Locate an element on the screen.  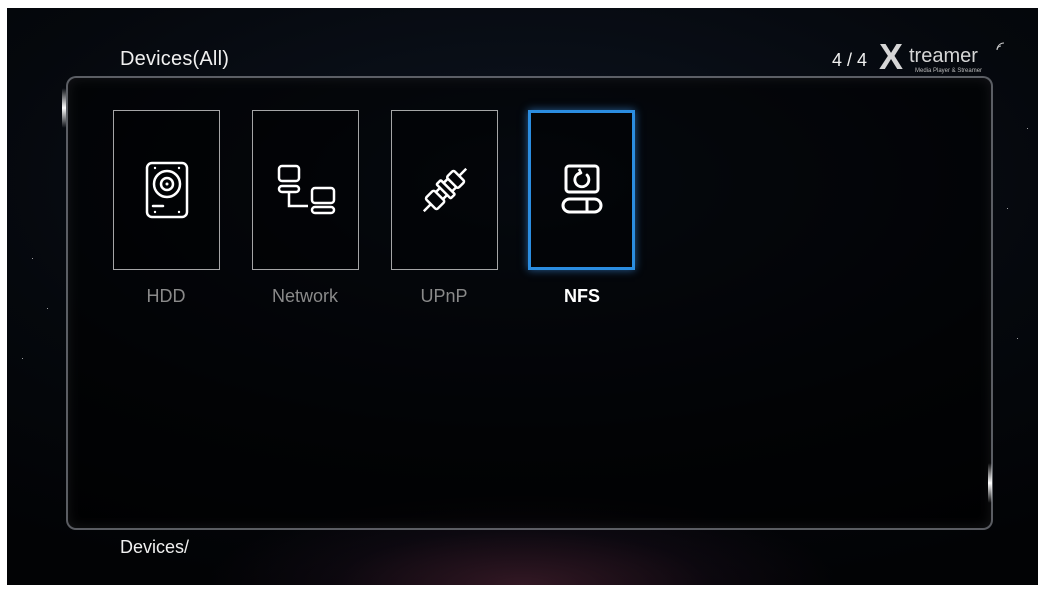
logo-mark: X is located at coordinates (891, 56).